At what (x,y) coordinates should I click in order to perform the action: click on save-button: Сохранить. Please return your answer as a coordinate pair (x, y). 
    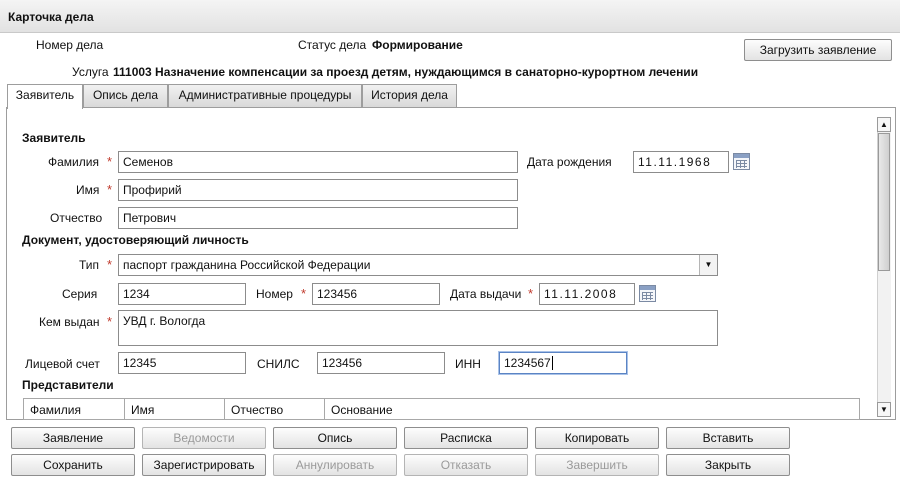
    Looking at the image, I should click on (73, 465).